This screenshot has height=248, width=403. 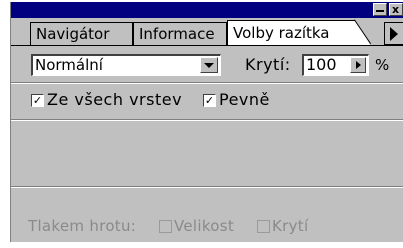 What do you see at coordinates (114, 100) in the screenshot?
I see `all-layers-label: Ze všech vrstev` at bounding box center [114, 100].